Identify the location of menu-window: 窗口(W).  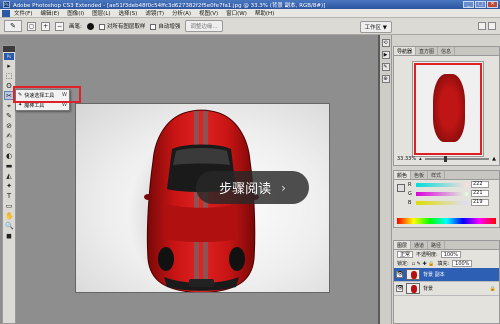
(236, 13).